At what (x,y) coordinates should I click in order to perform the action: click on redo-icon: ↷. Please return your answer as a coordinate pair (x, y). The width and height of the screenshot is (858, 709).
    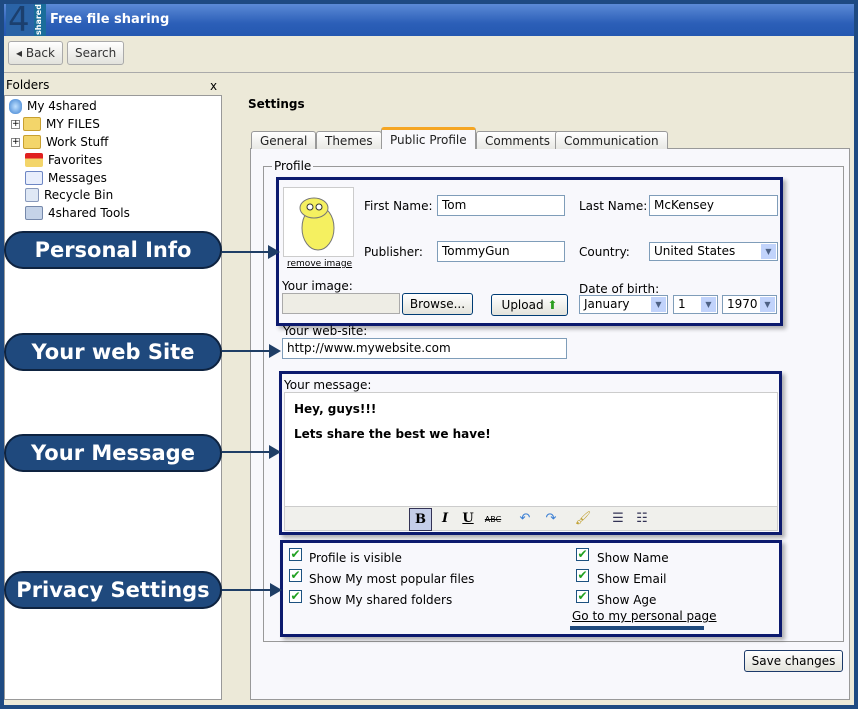
    Looking at the image, I should click on (551, 518).